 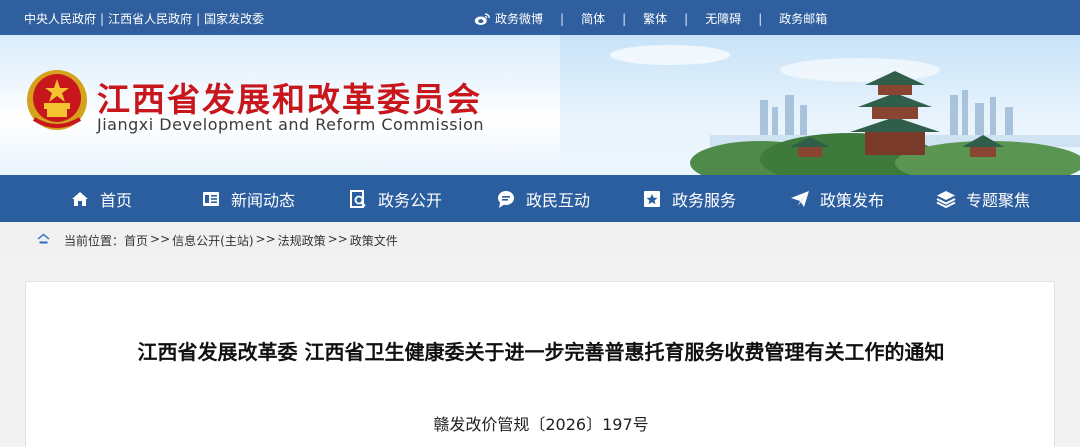 I want to click on traditional-chinese-link: 繁体, so click(x=655, y=18).